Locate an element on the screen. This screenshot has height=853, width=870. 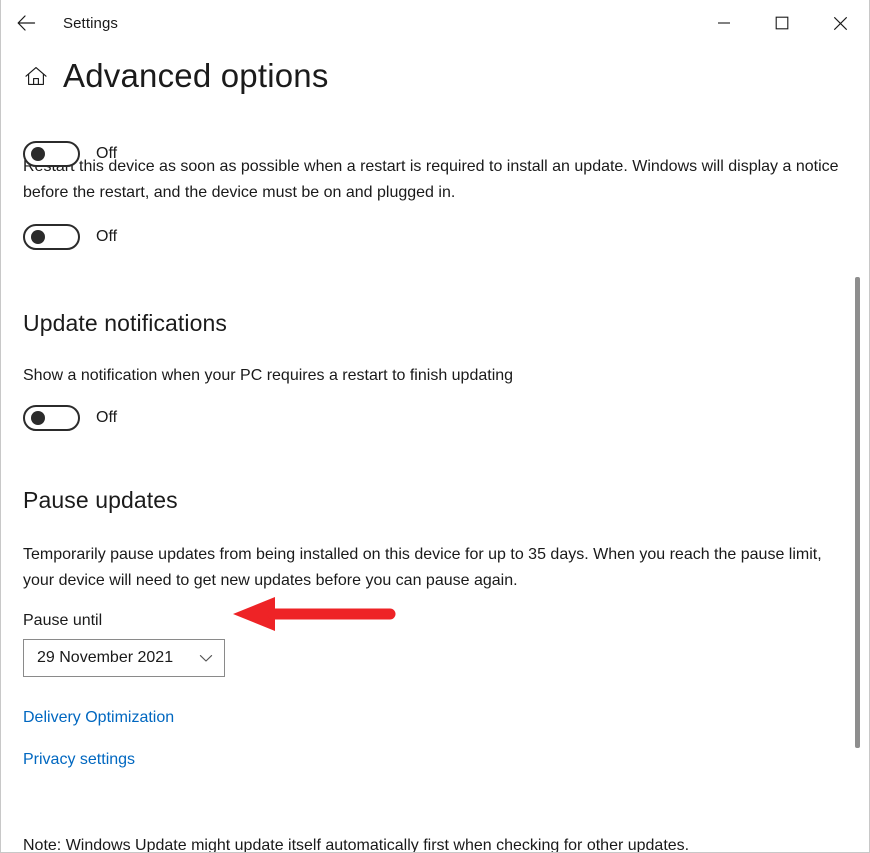
auto-restart-toggle-label-clipped: Off is located at coordinates (107, 153).